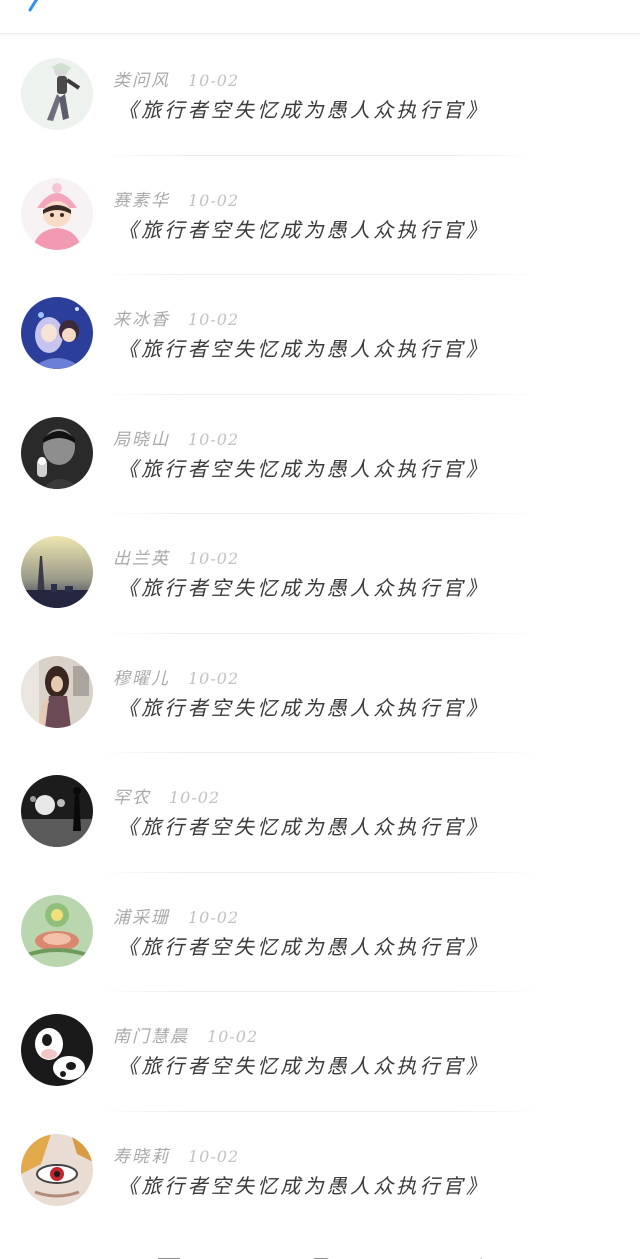 Image resolution: width=640 pixels, height=1259 pixels. I want to click on menu-button, so click(169, 1256).